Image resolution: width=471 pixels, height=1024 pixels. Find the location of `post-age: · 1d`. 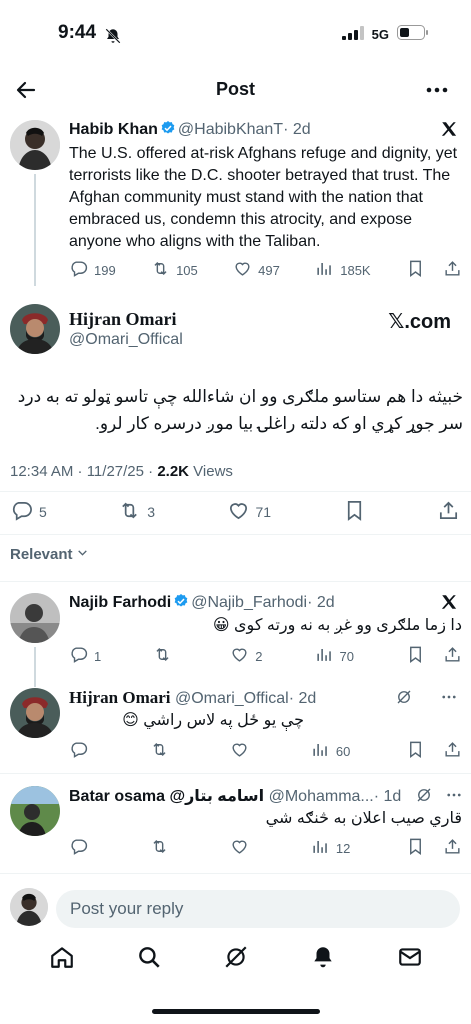

post-age: · 1d is located at coordinates (387, 796).